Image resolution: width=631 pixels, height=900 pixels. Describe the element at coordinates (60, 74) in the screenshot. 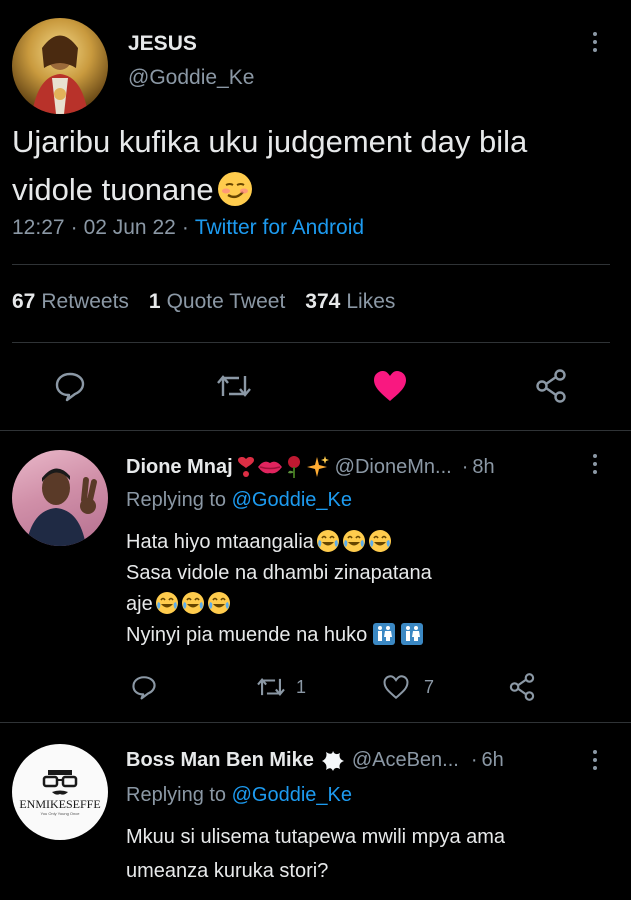

I see `portrait-icon` at that location.